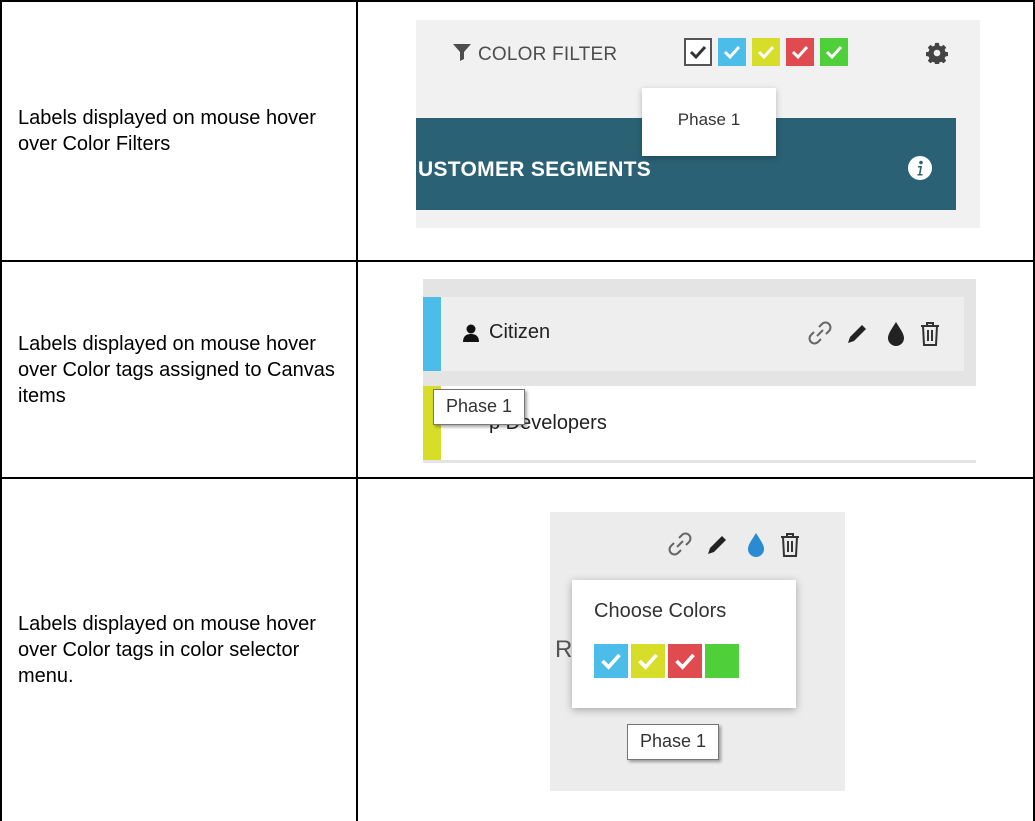 This screenshot has width=1035, height=821. What do you see at coordinates (432, 334) in the screenshot?
I see `color-tag-blue` at bounding box center [432, 334].